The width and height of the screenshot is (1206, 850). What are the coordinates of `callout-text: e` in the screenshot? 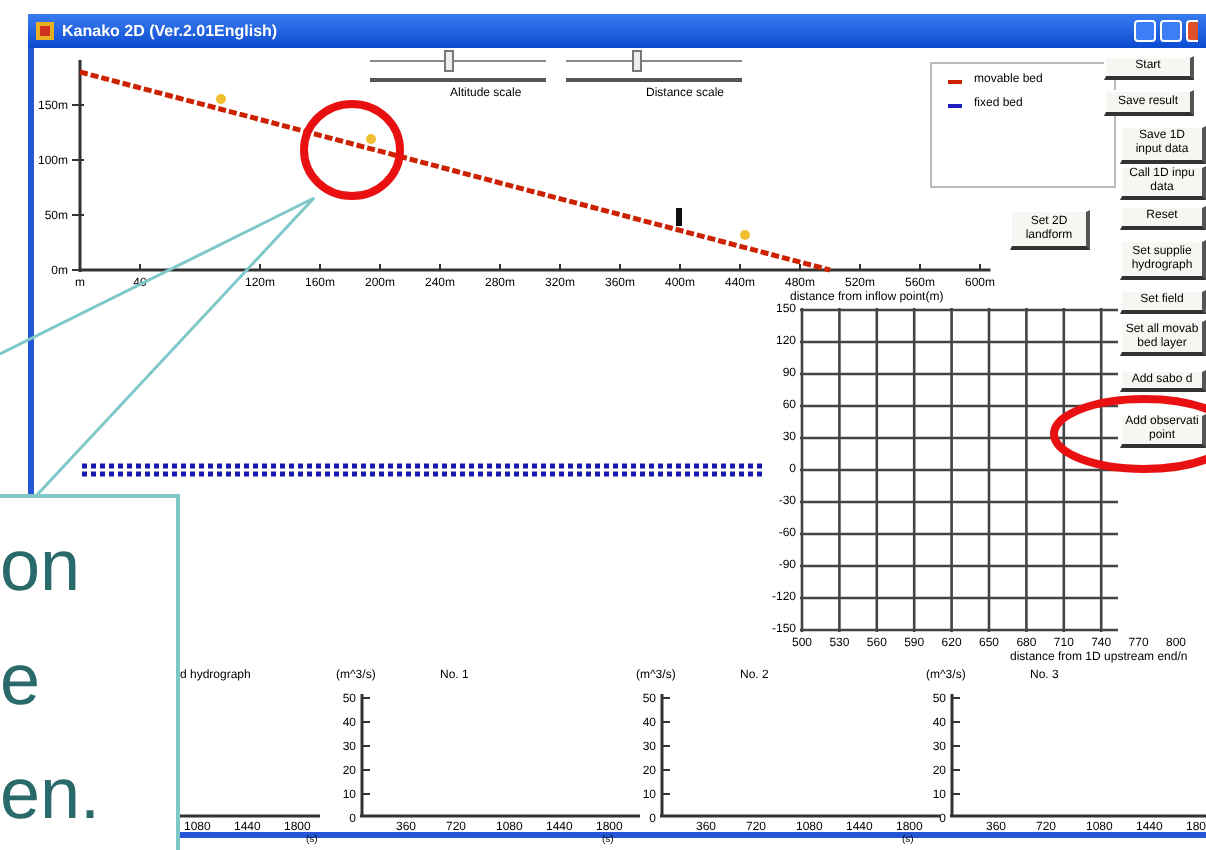 It's located at (20, 680).